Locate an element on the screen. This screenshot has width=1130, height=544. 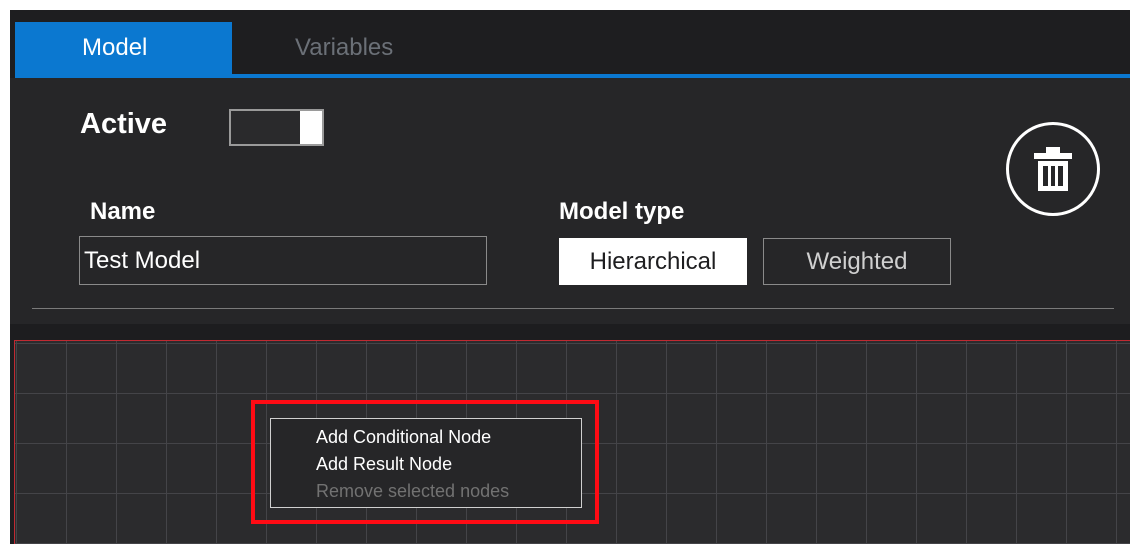
toggle-thumb is located at coordinates (311, 127).